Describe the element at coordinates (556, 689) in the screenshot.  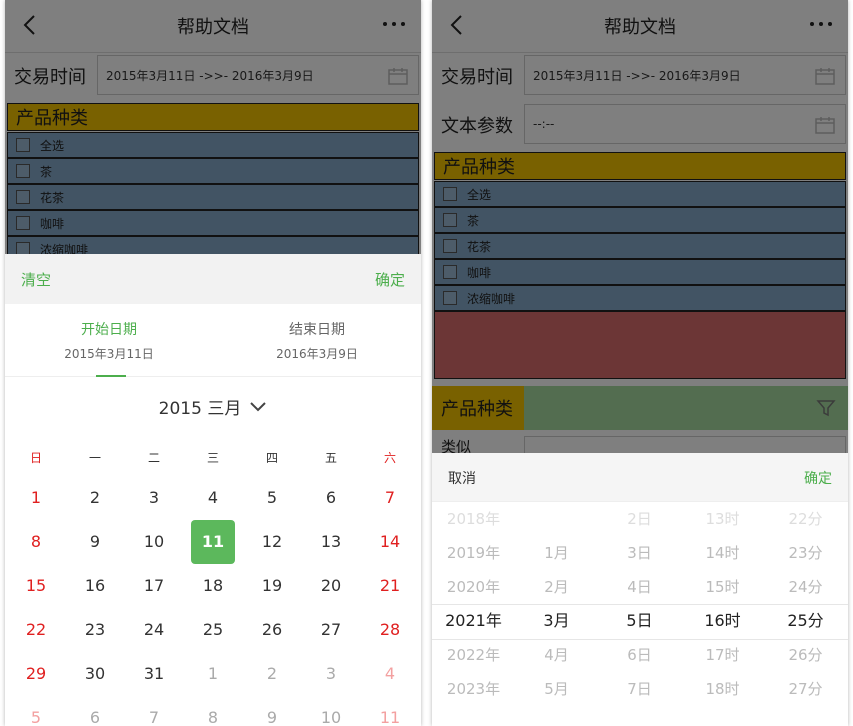
I see `picker-option: 5月` at that location.